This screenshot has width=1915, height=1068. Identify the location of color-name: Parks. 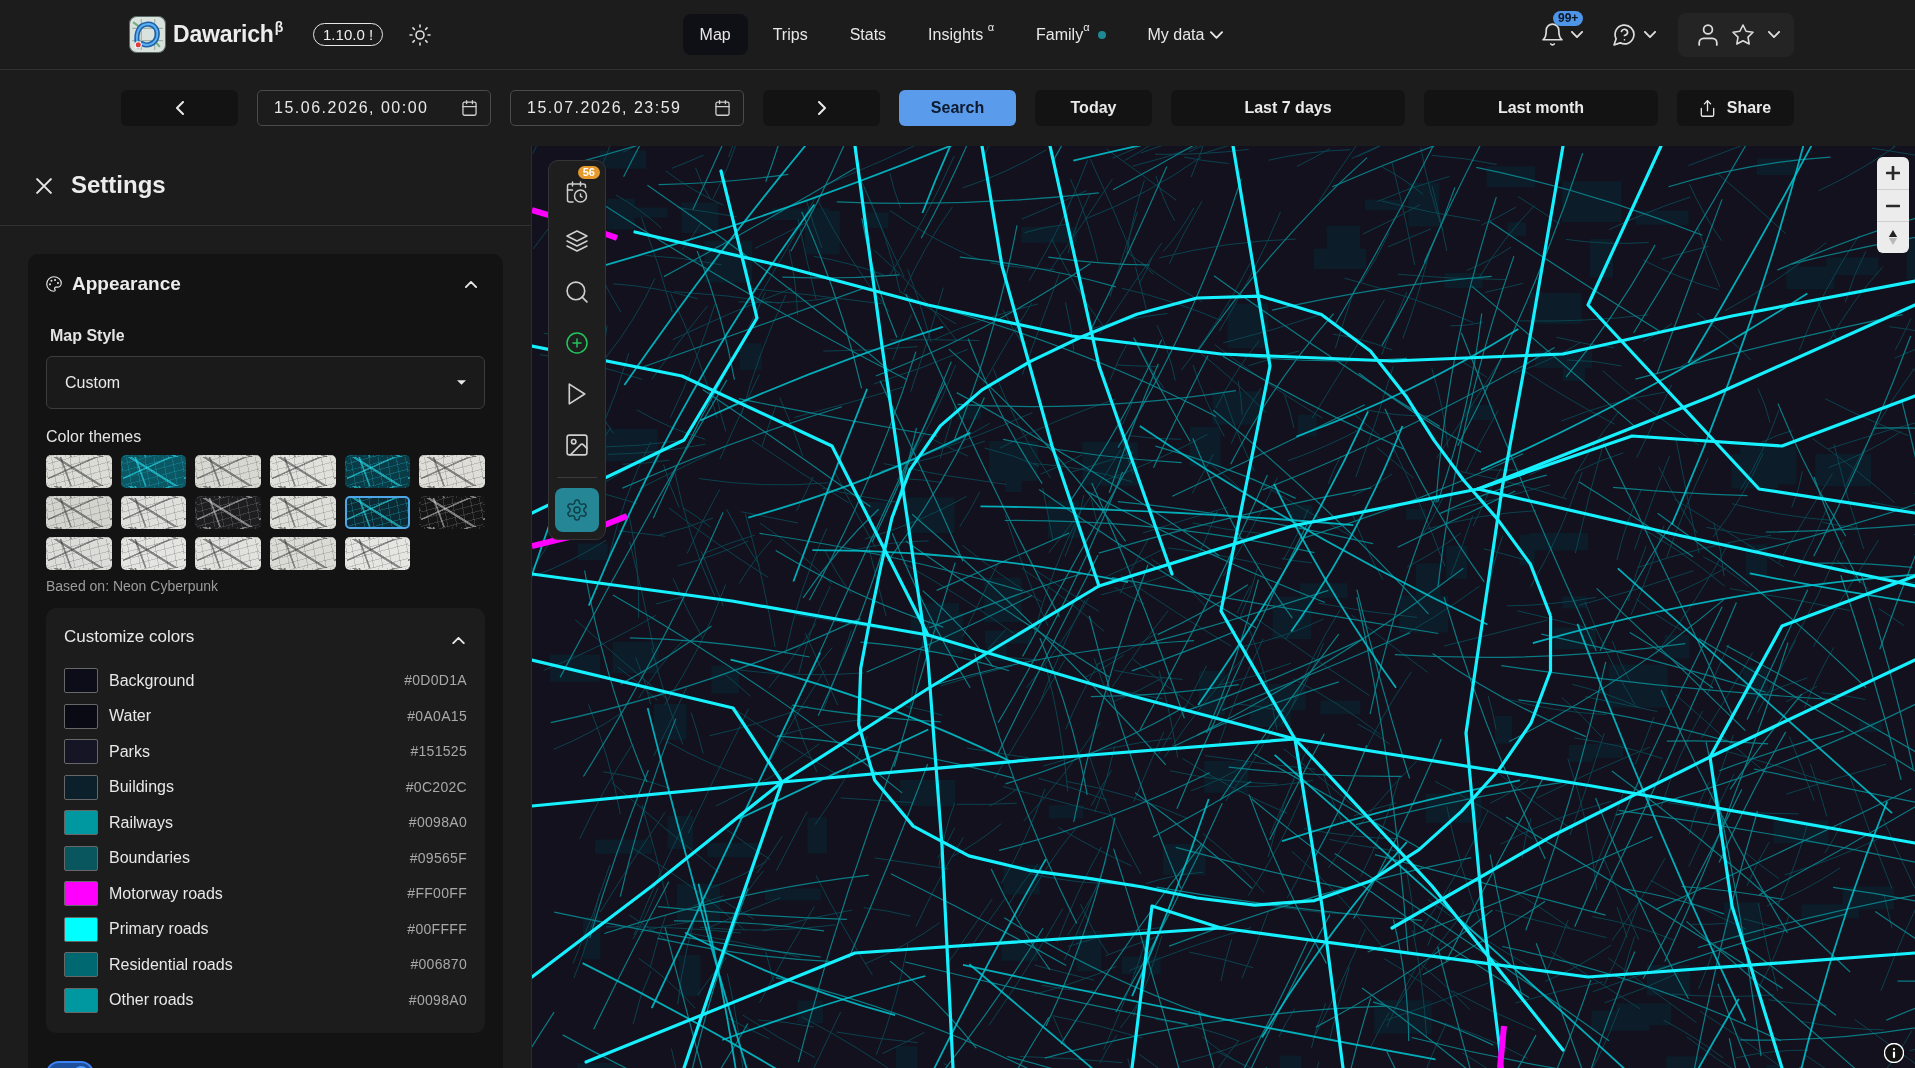
(129, 751).